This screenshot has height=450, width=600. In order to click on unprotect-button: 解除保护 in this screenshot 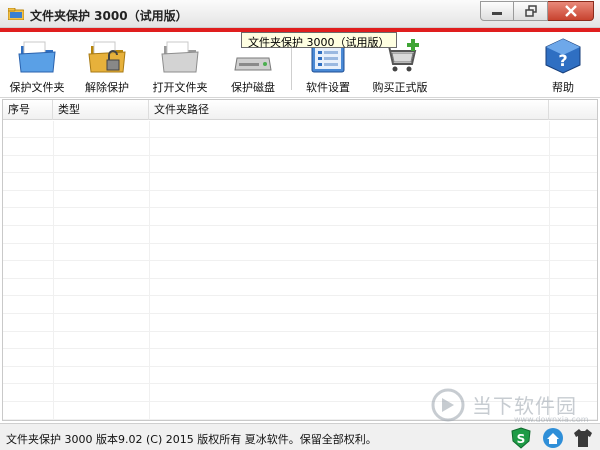, I will do `click(107, 66)`.